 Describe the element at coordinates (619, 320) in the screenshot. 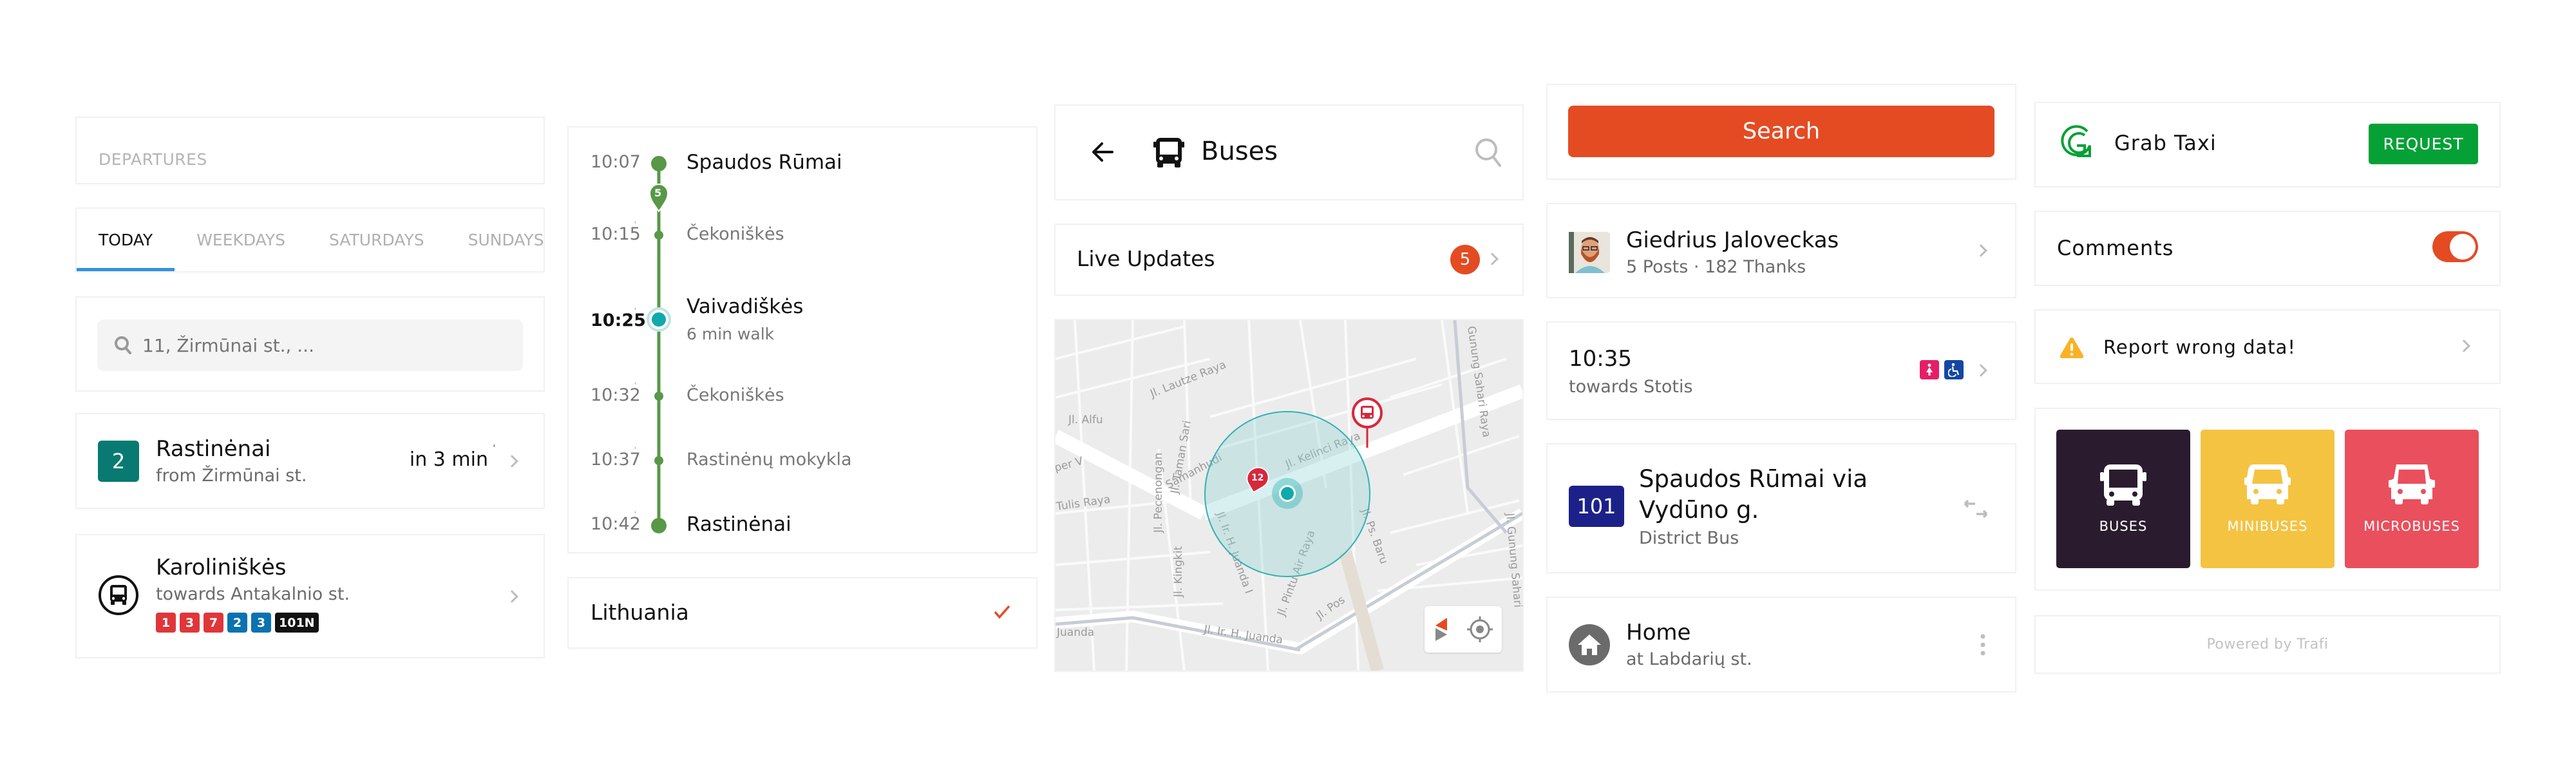

I see `stop-time: 10:25` at that location.